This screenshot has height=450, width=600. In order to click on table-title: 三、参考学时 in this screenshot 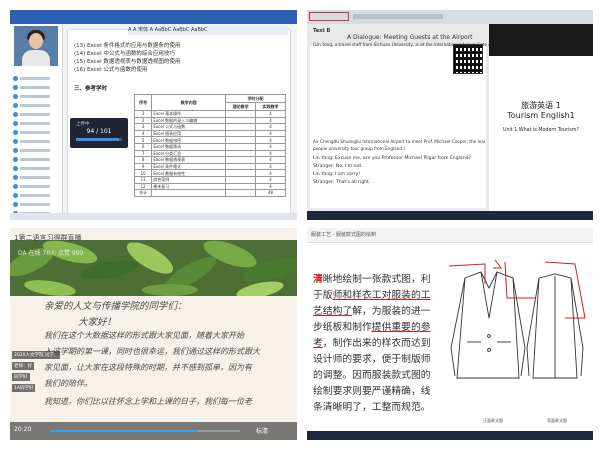, I will do `click(91, 89)`.